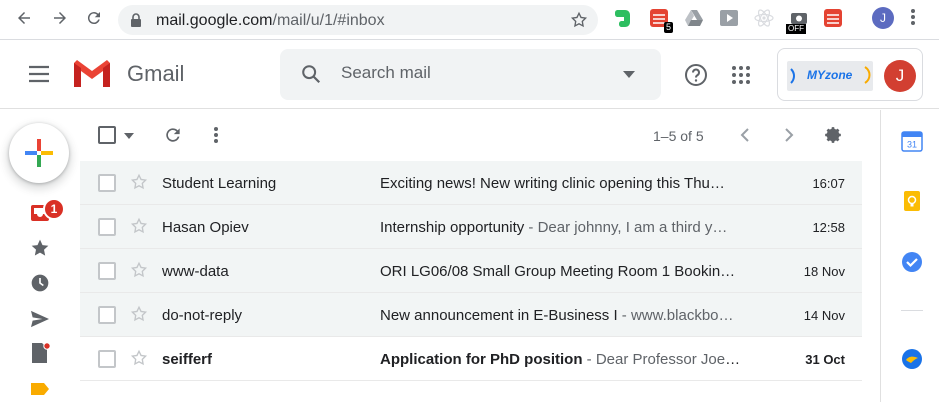  What do you see at coordinates (311, 74) in the screenshot?
I see `search-icon` at bounding box center [311, 74].